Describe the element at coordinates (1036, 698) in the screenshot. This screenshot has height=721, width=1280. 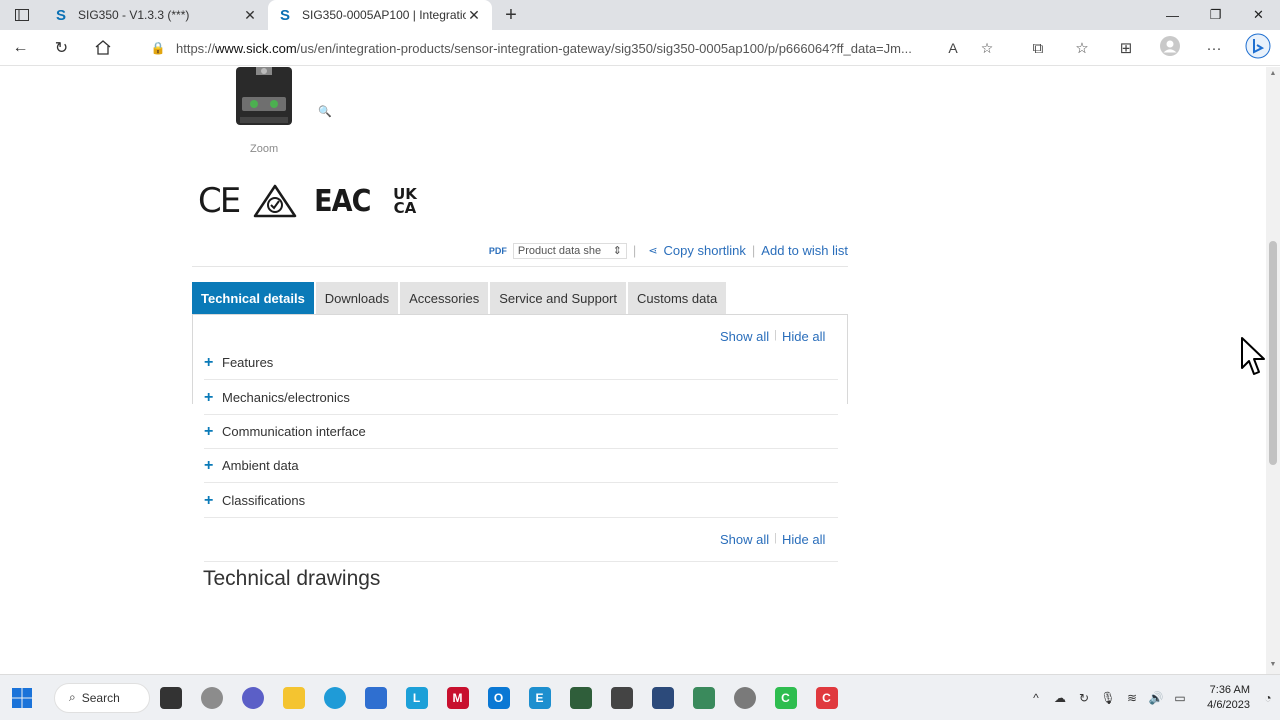
I see `chevron-up-icon: ^` at that location.